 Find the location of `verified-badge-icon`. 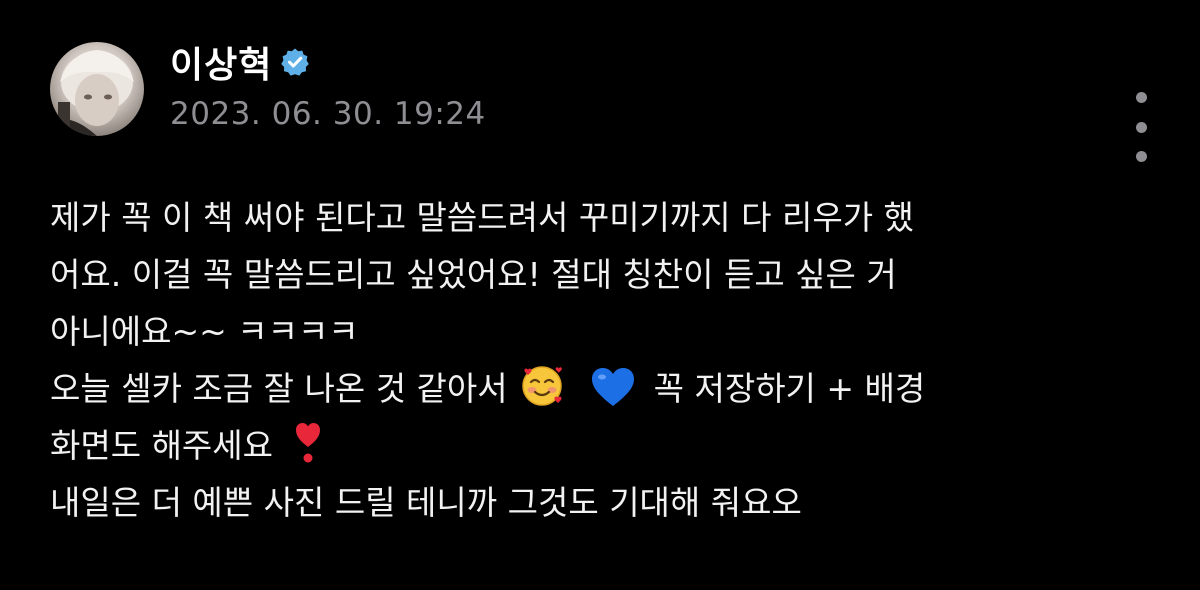

verified-badge-icon is located at coordinates (295, 62).